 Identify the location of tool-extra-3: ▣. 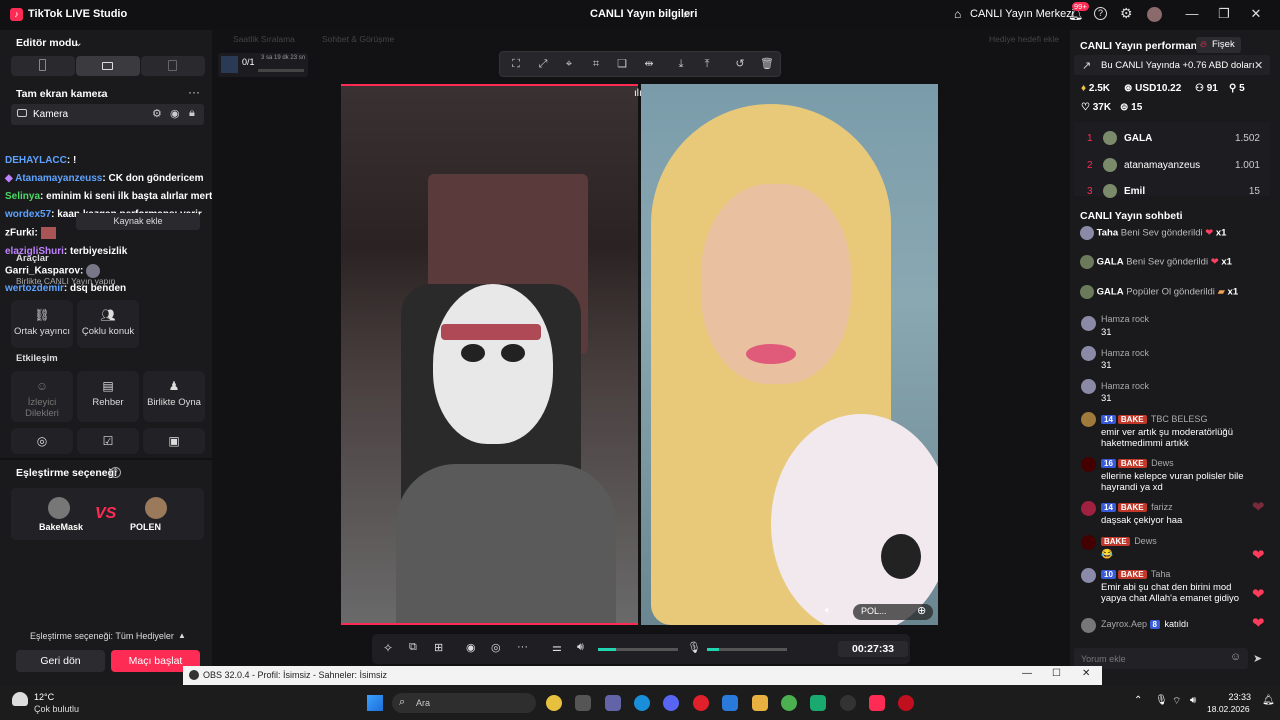
(174, 441).